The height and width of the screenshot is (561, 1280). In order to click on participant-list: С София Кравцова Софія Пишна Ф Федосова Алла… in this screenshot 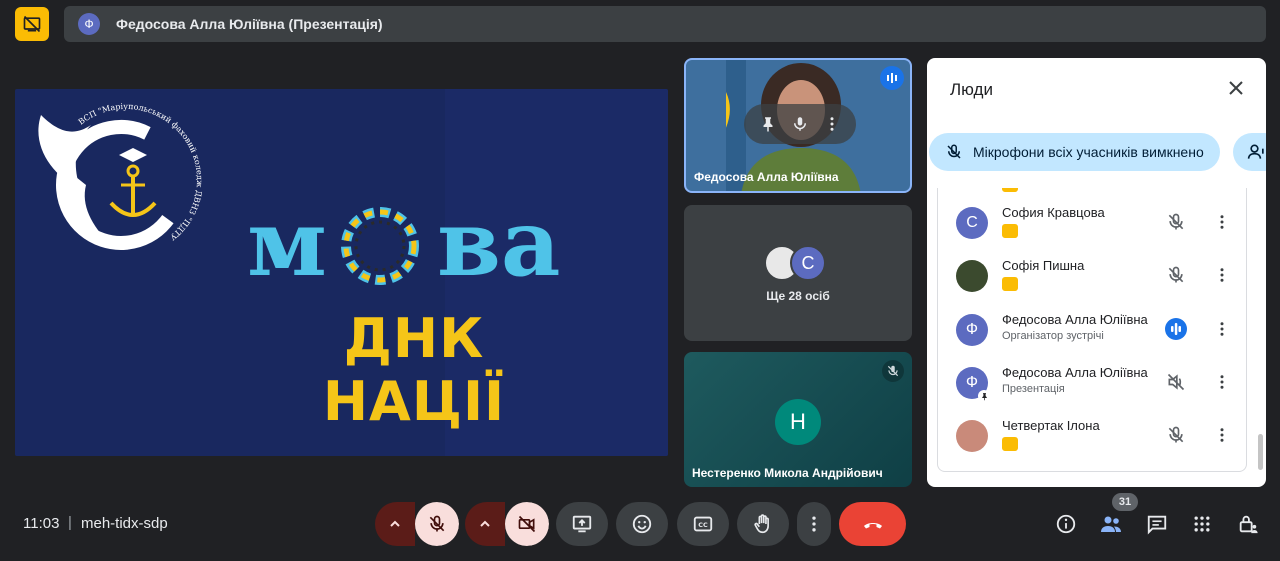, I will do `click(1092, 330)`.